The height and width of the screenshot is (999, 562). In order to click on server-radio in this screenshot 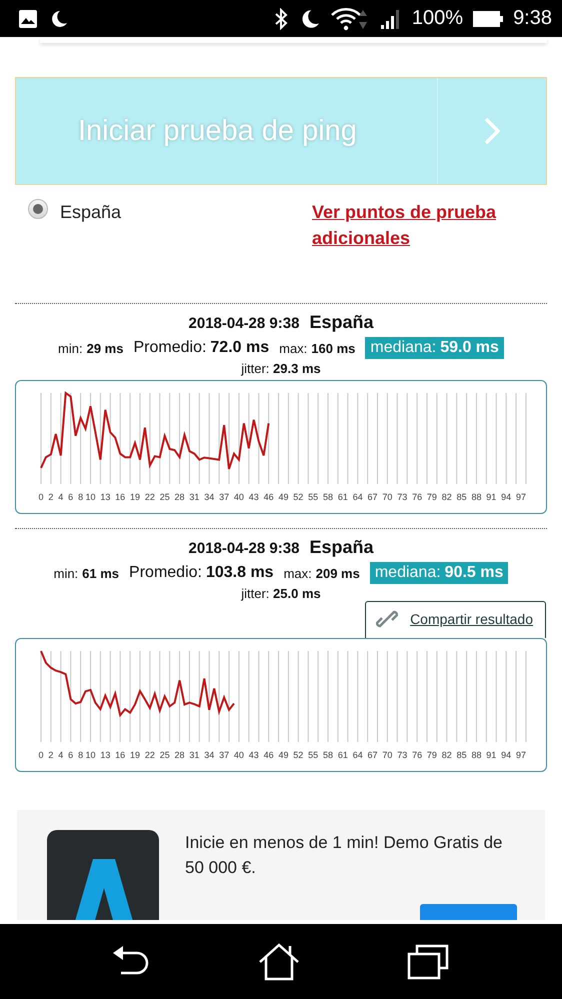, I will do `click(38, 209)`.